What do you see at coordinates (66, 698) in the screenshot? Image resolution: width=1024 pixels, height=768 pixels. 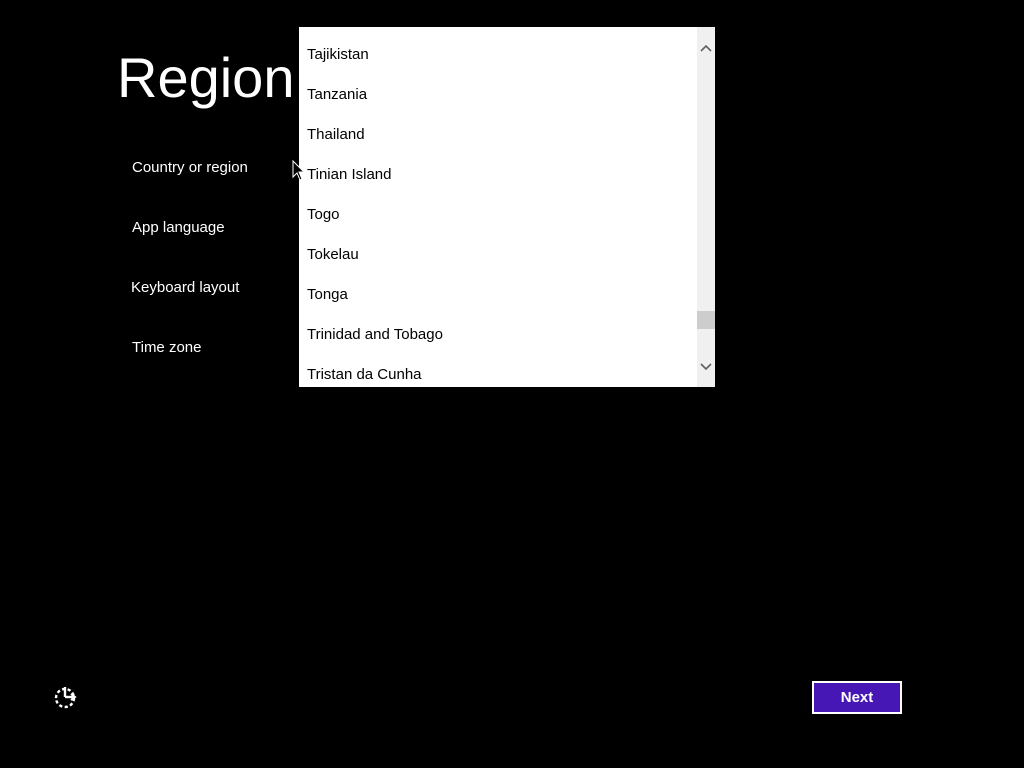 I see `ease-of-access-icon` at bounding box center [66, 698].